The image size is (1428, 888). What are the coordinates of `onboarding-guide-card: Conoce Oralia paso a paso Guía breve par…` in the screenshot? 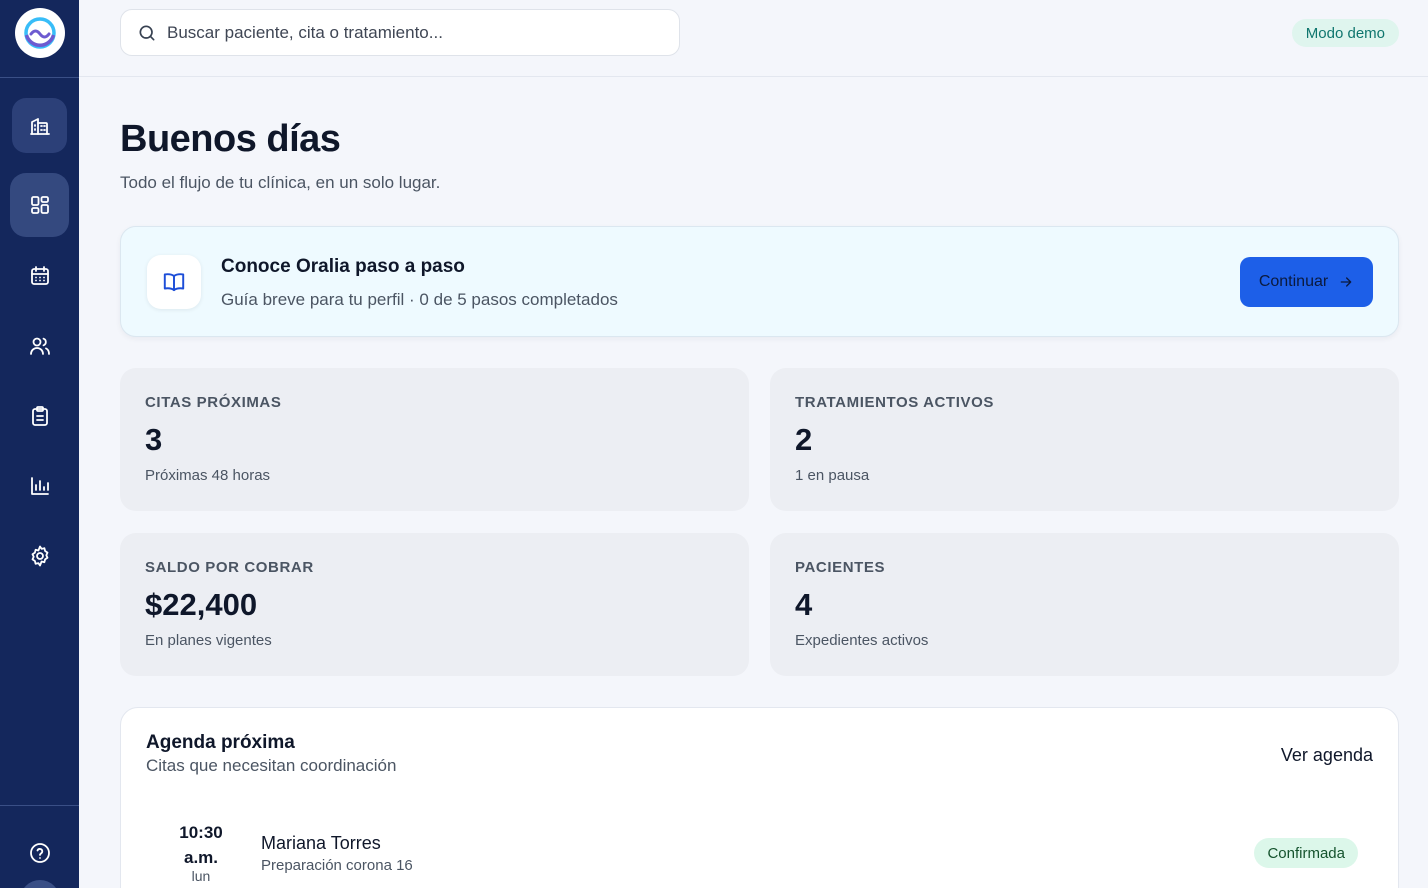 It's located at (759, 281).